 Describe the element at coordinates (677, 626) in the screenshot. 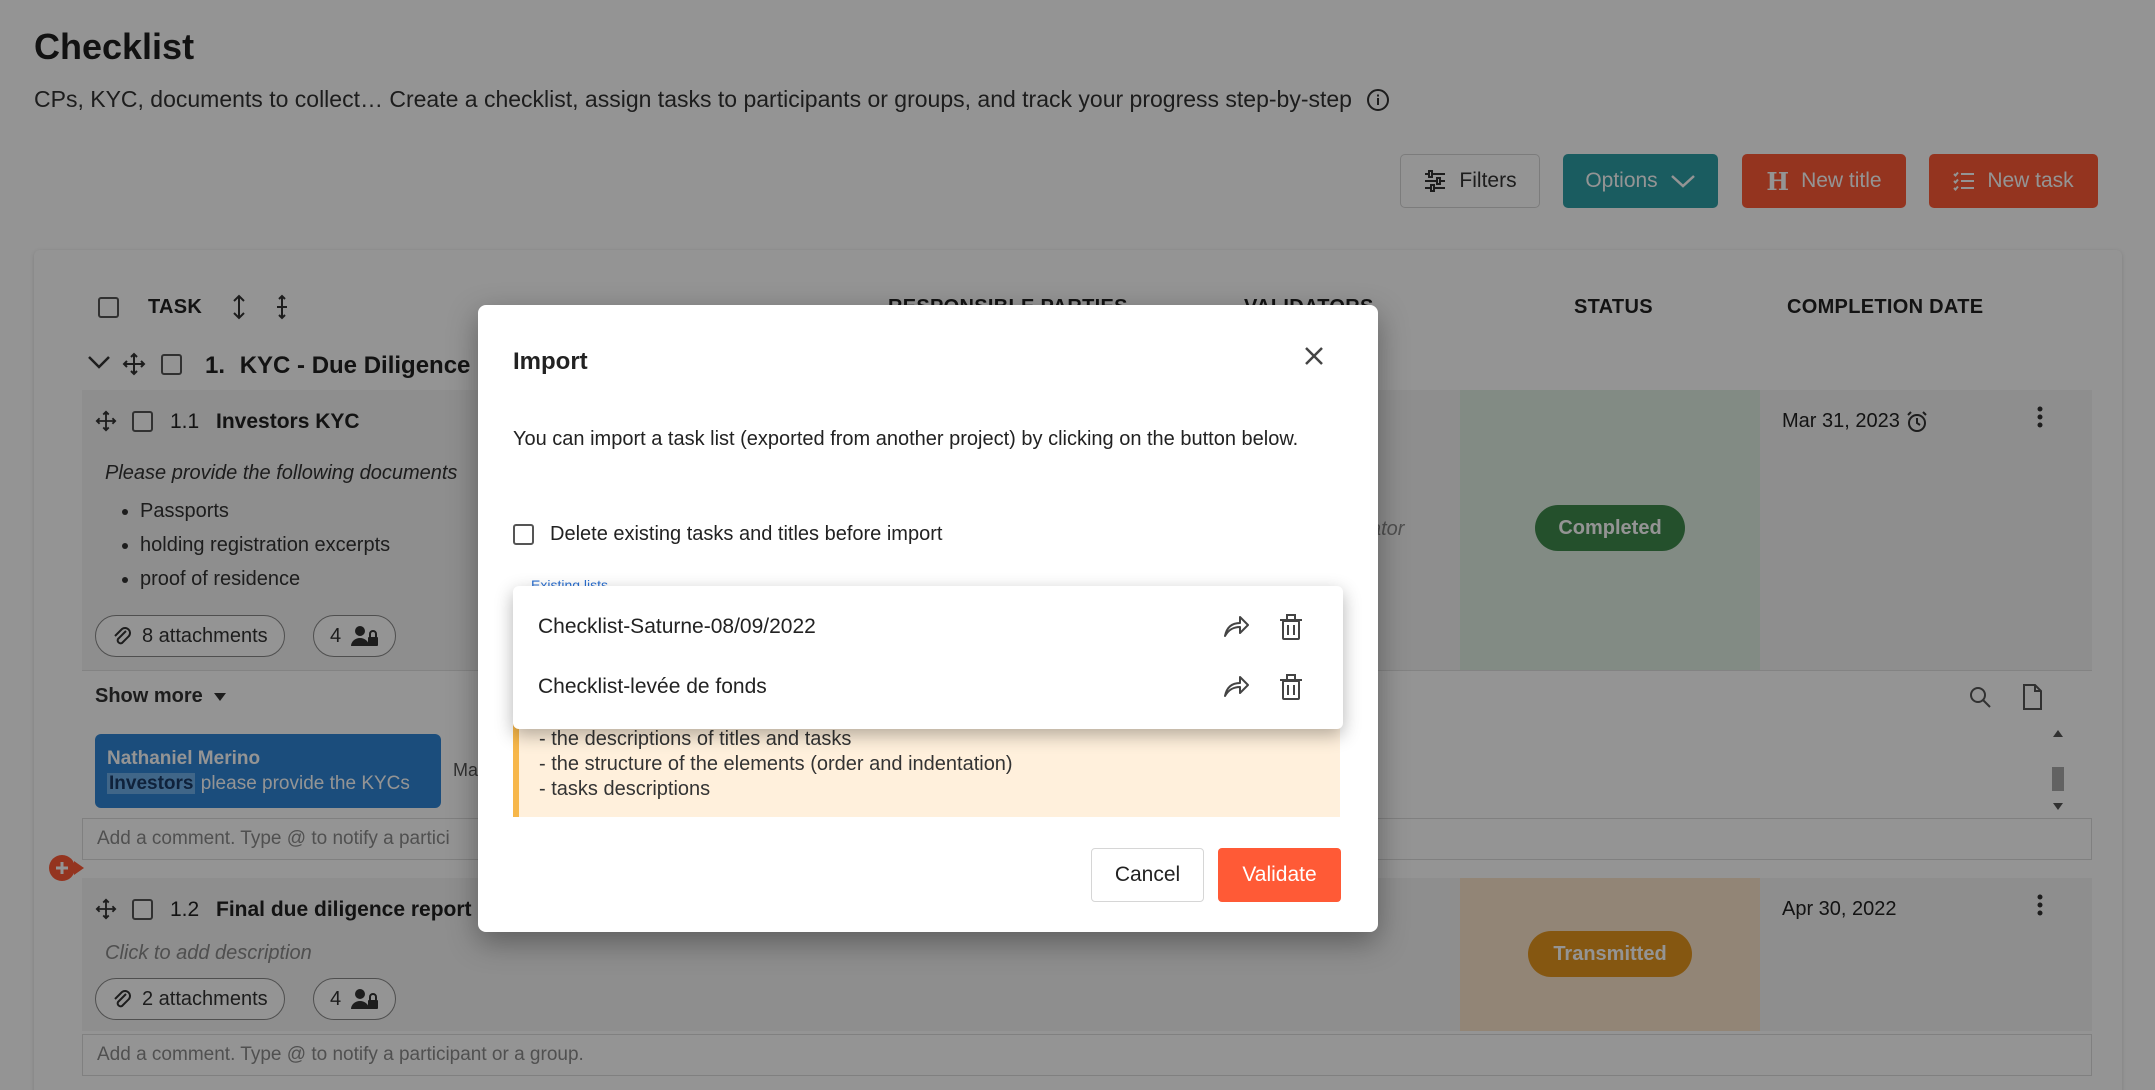

I see `list-item-label: Checklist-Saturne-08/09/2022` at that location.